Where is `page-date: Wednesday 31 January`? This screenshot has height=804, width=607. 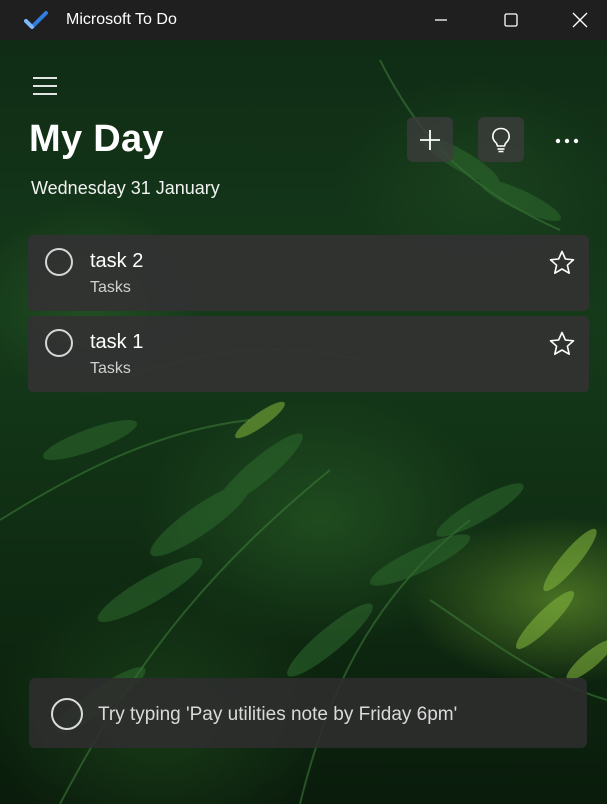
page-date: Wednesday 31 January is located at coordinates (125, 188).